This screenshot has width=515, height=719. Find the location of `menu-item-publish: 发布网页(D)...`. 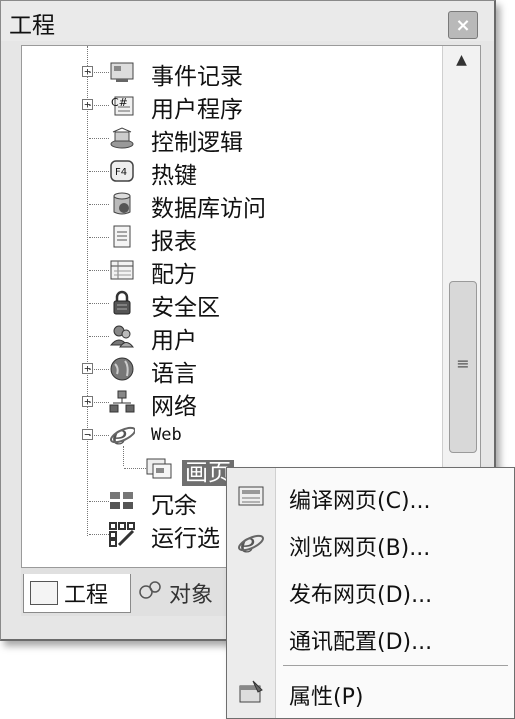

menu-item-publish: 发布网页(D)... is located at coordinates (370, 590).